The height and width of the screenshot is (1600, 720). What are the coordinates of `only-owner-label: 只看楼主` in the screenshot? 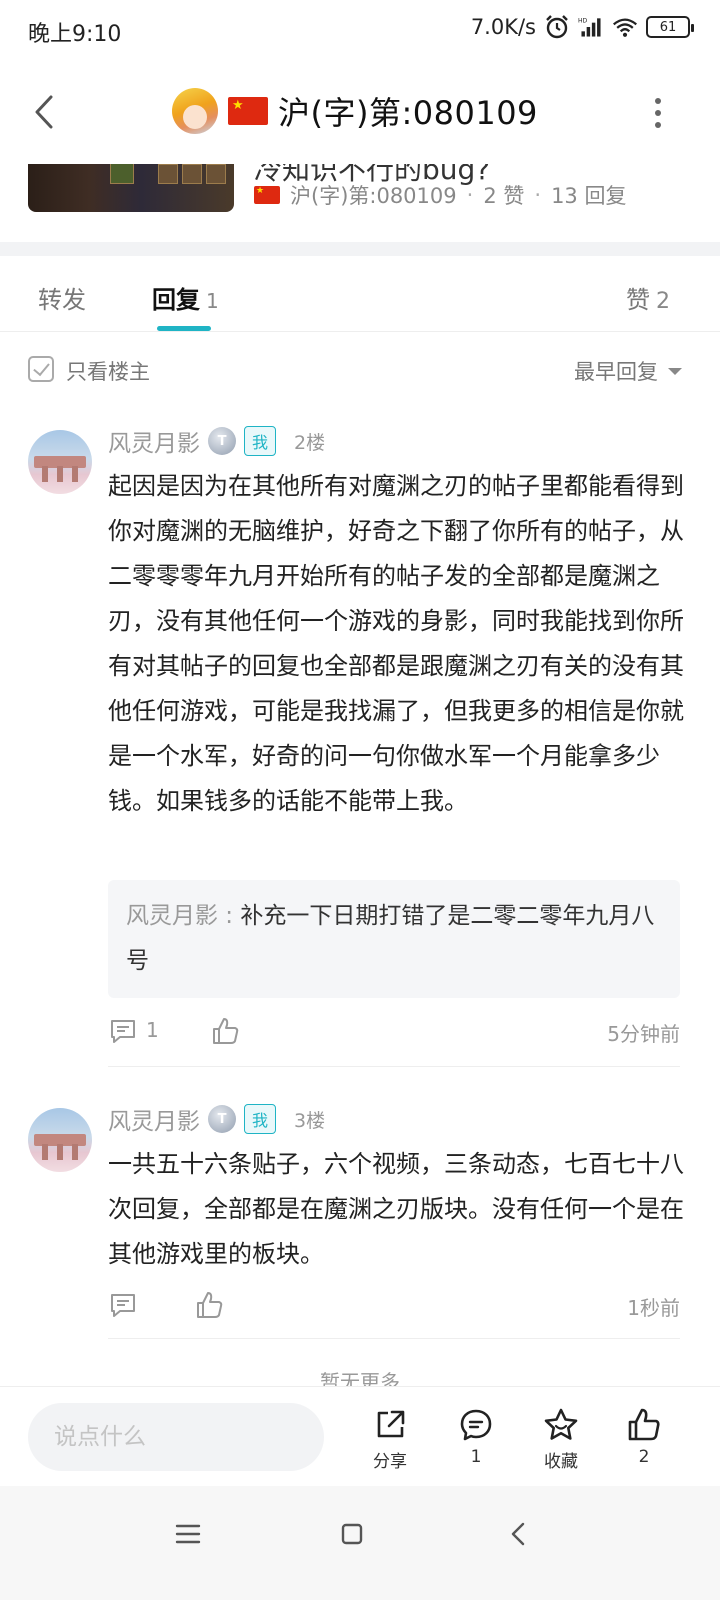 It's located at (108, 371).